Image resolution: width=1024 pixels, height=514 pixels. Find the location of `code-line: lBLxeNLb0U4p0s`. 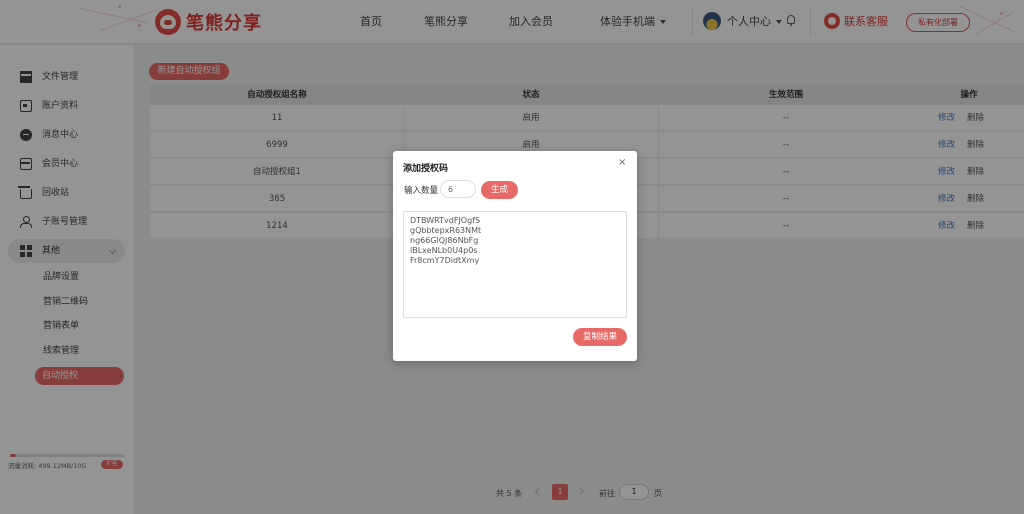

code-line: lBLxeNLb0U4p0s is located at coordinates (444, 250).